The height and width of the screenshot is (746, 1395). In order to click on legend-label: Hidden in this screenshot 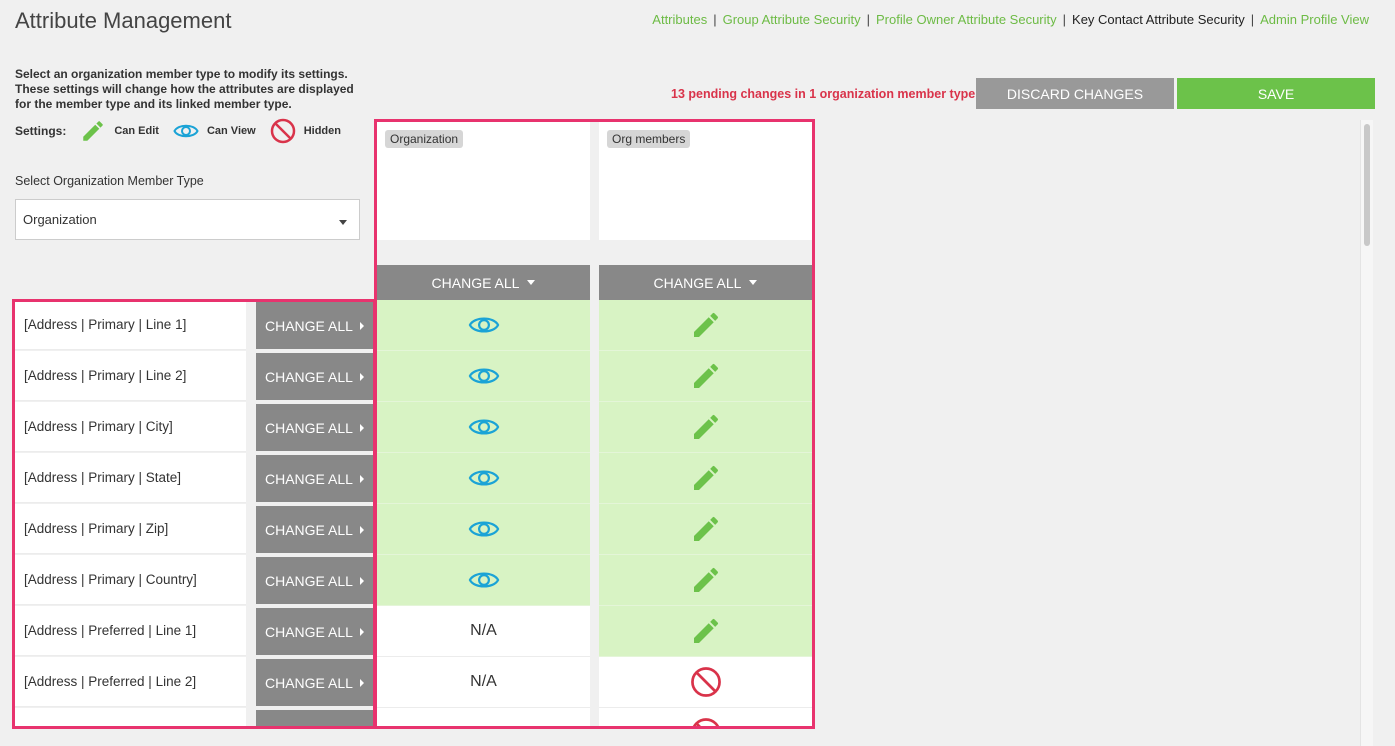, I will do `click(322, 131)`.